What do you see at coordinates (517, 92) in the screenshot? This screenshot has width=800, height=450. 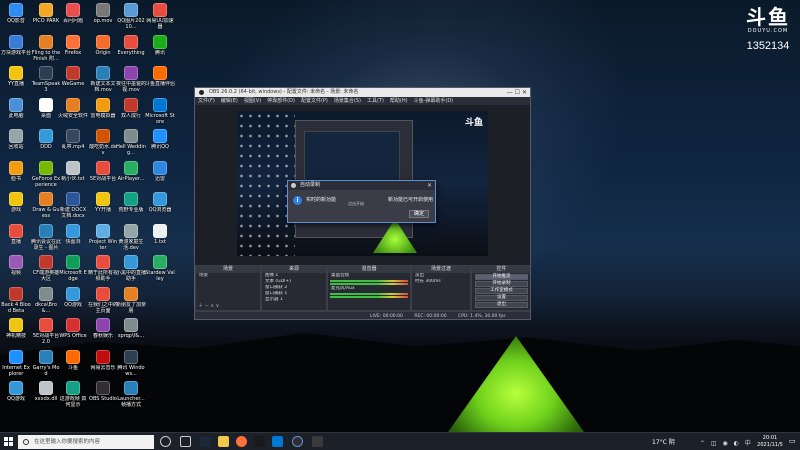 I see `window-controls: — ☐ ✕` at bounding box center [517, 92].